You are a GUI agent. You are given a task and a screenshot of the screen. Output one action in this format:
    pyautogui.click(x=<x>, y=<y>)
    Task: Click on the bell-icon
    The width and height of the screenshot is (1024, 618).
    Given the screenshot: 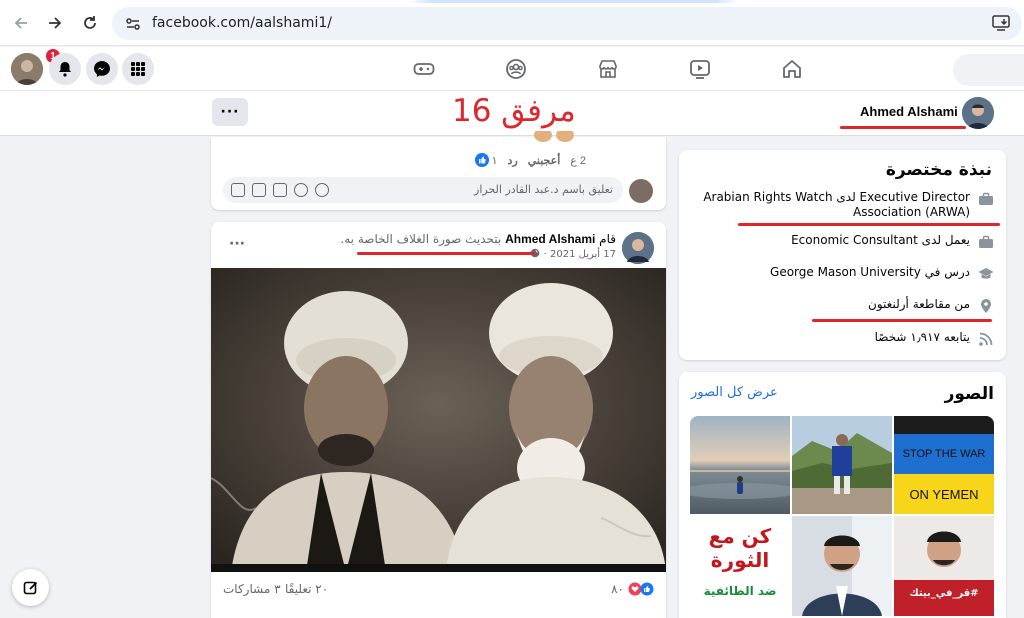 What is the action you would take?
    pyautogui.click(x=65, y=69)
    